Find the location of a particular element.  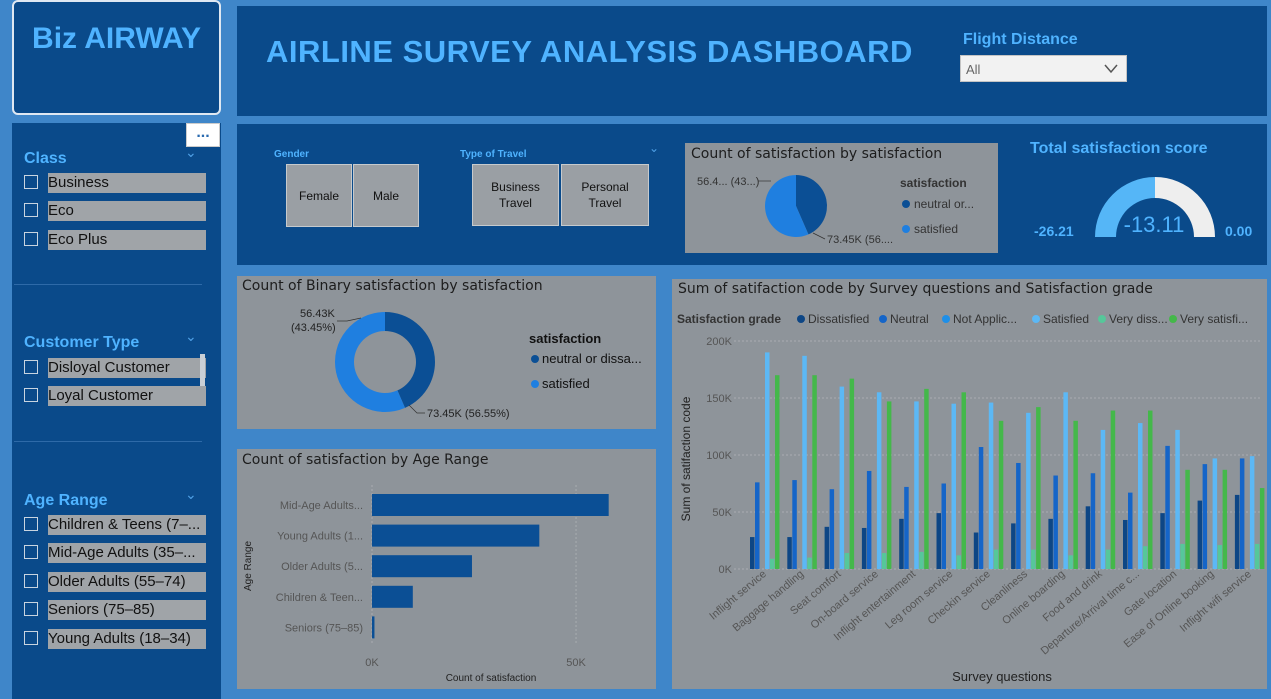

brand-card: Biz AIRWAY is located at coordinates (116, 57).